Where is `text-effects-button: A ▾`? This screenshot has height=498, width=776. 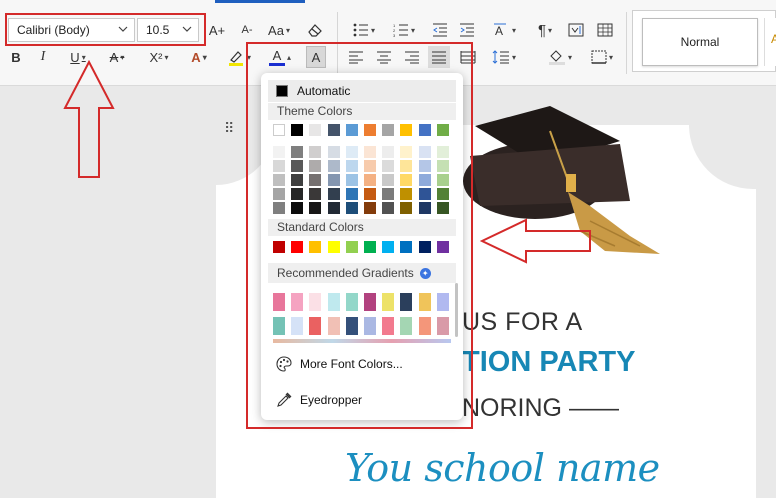 text-effects-button: A ▾ is located at coordinates (199, 57).